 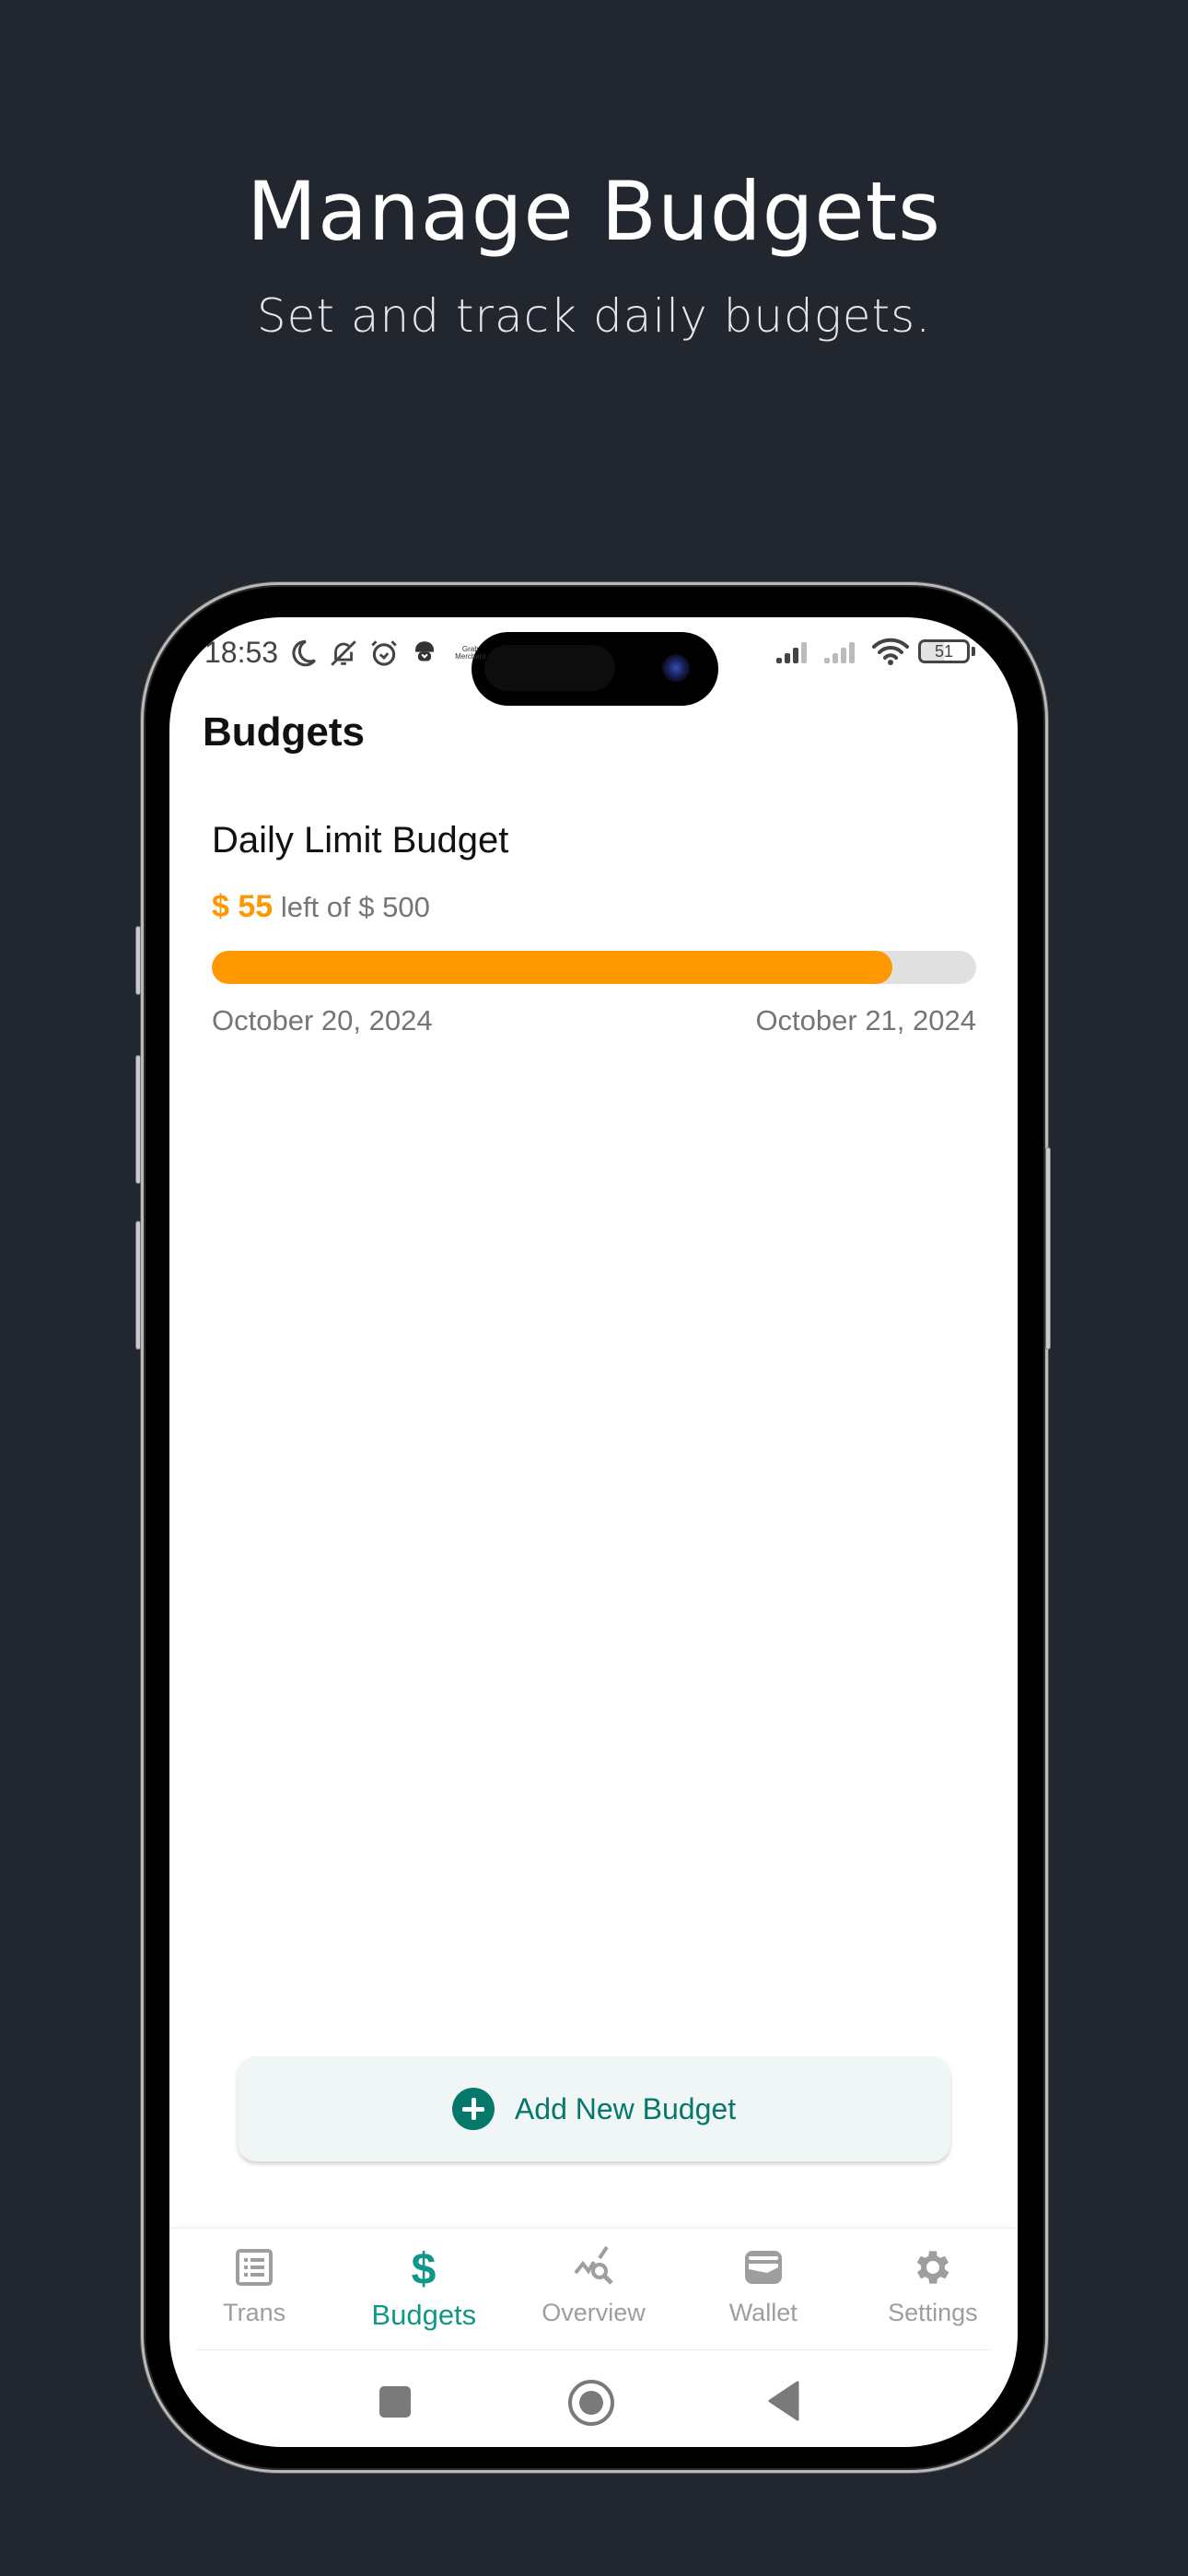 I want to click on recents-button, so click(x=395, y=2401).